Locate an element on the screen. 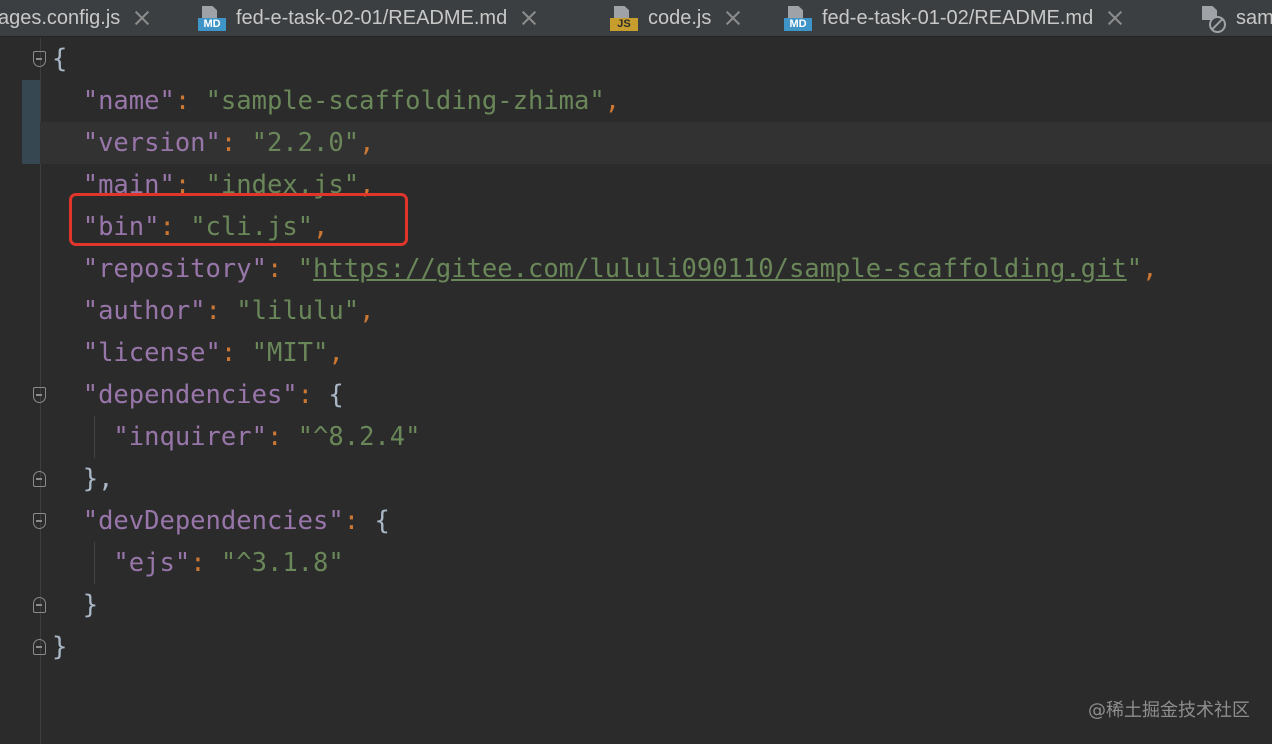 Image resolution: width=1272 pixels, height=744 pixels. tab-label: fed-e-task-02-01/README.md is located at coordinates (372, 17).